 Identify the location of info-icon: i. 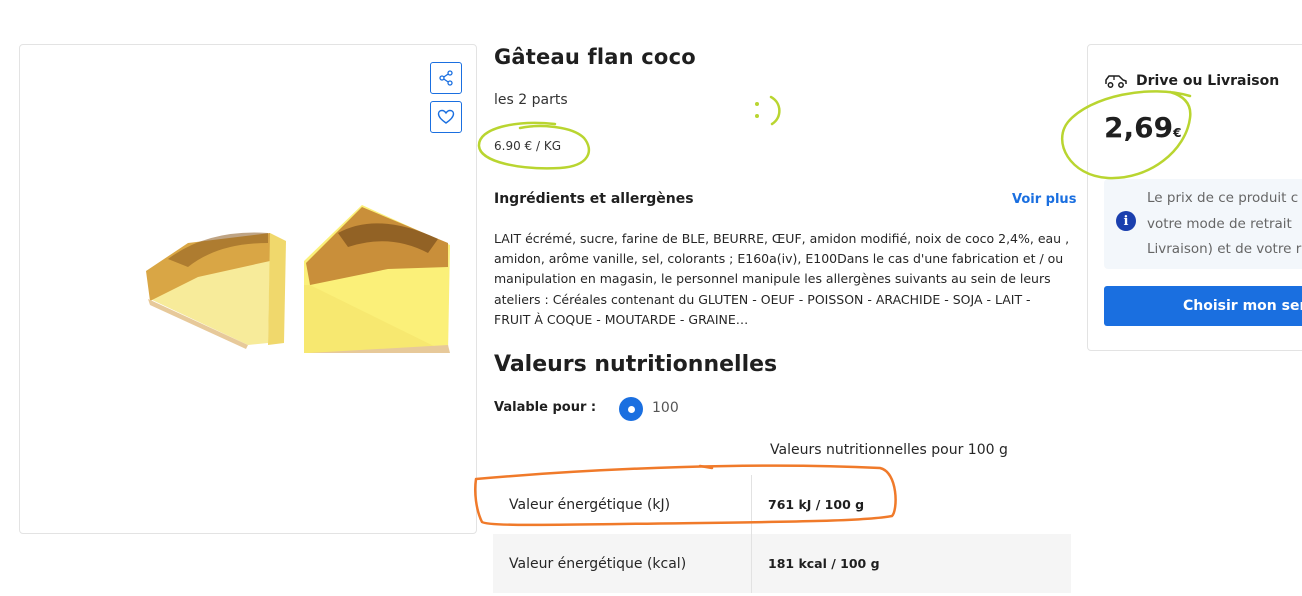
(1126, 221).